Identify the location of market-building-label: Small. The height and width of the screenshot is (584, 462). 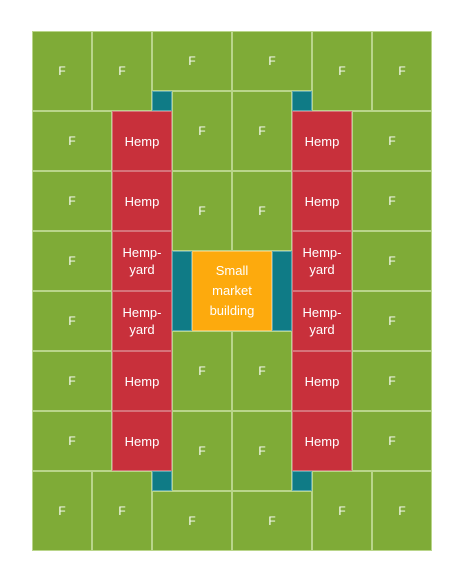
(232, 270).